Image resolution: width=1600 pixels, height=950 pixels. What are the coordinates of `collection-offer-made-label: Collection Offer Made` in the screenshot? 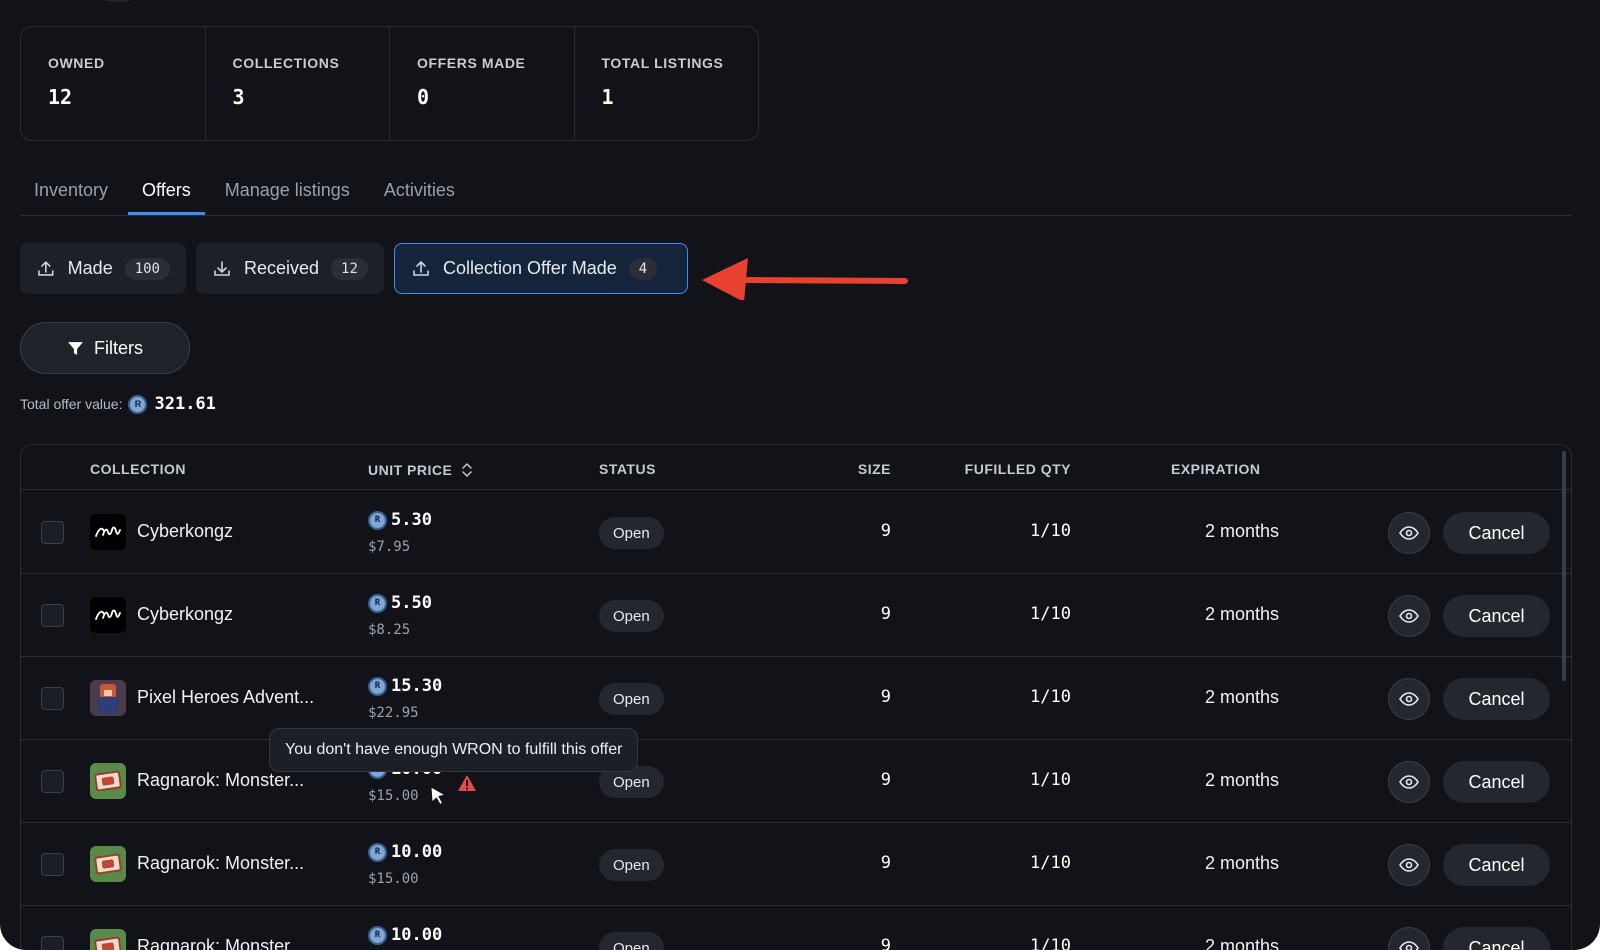 It's located at (530, 268).